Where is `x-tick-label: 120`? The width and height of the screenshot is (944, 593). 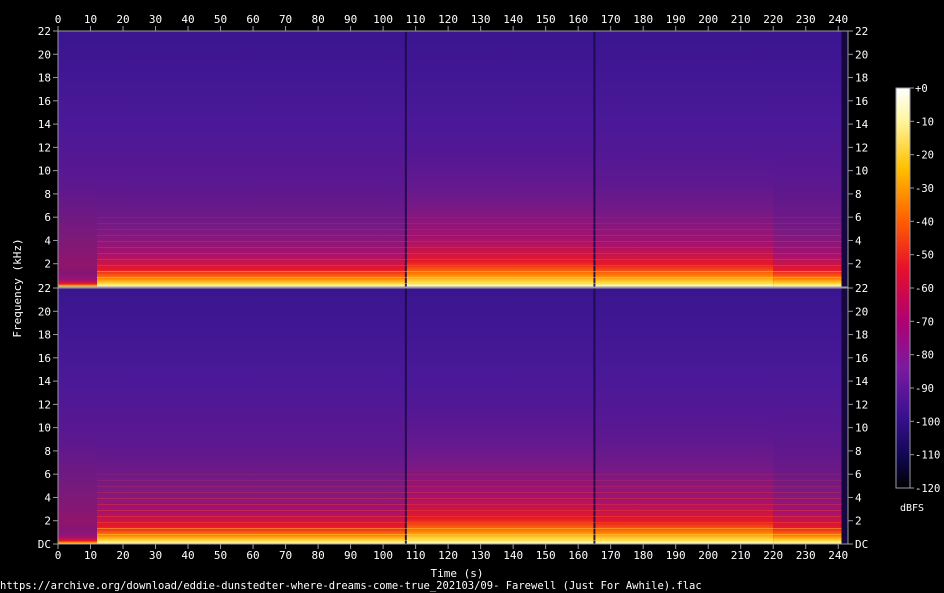
x-tick-label: 120 is located at coordinates (448, 19).